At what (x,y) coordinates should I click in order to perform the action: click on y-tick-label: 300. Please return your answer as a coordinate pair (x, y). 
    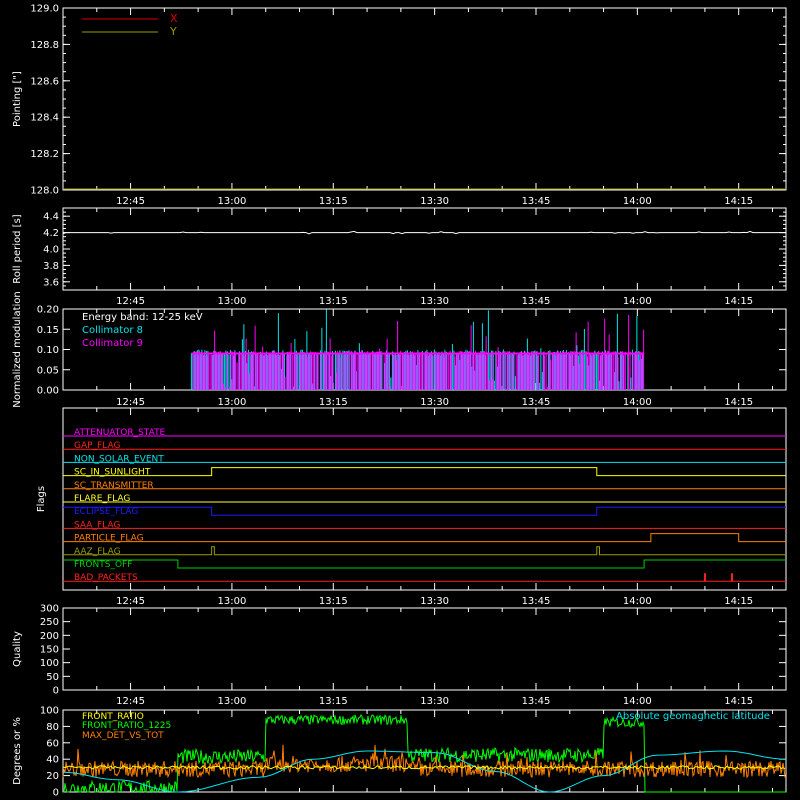
    Looking at the image, I should click on (49, 609).